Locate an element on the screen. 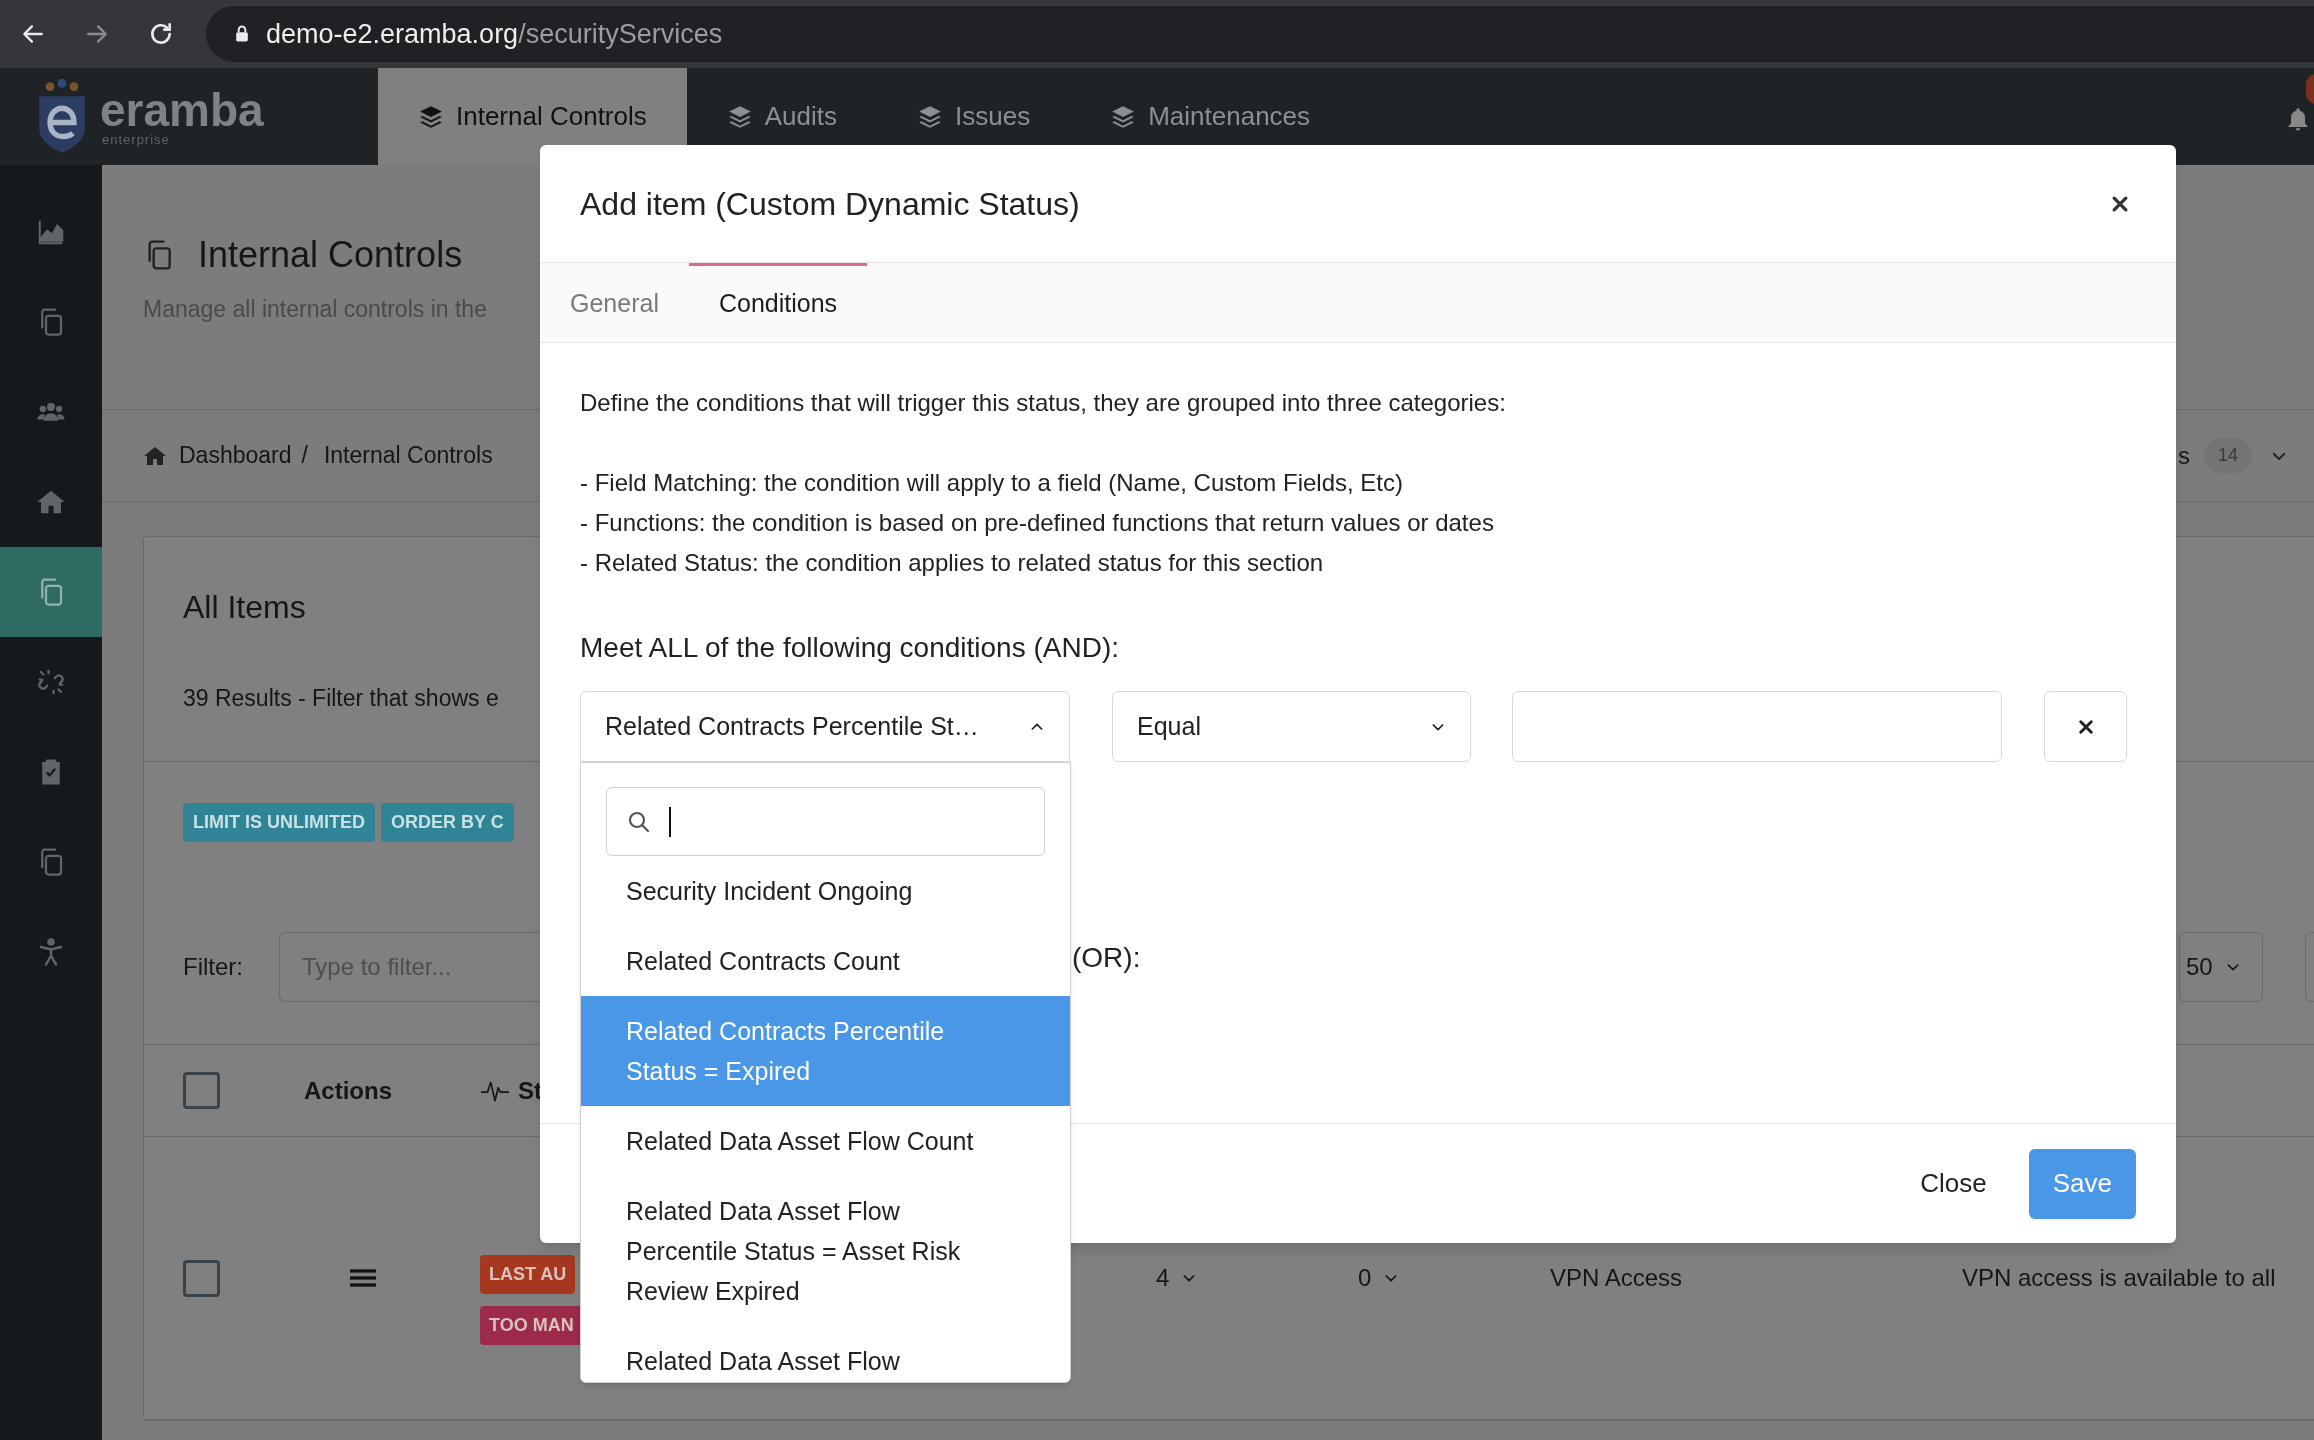 This screenshot has width=2314, height=1440. count-dropdown: 4 is located at coordinates (1177, 1278).